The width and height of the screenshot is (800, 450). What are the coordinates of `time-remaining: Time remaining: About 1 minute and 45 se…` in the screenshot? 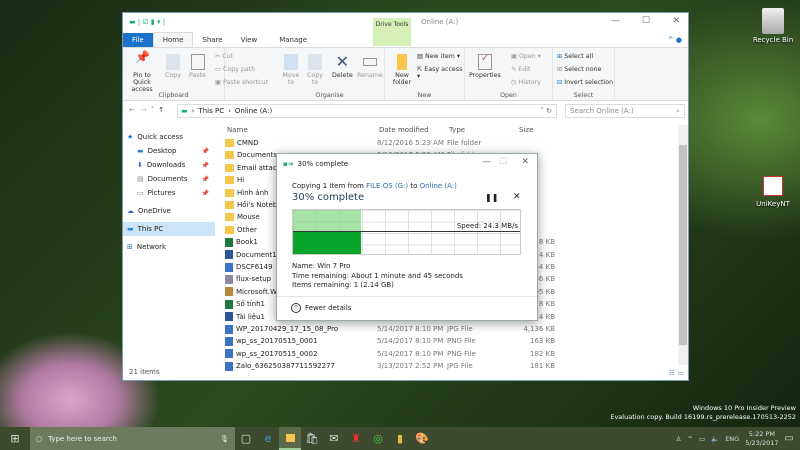 It's located at (377, 275).